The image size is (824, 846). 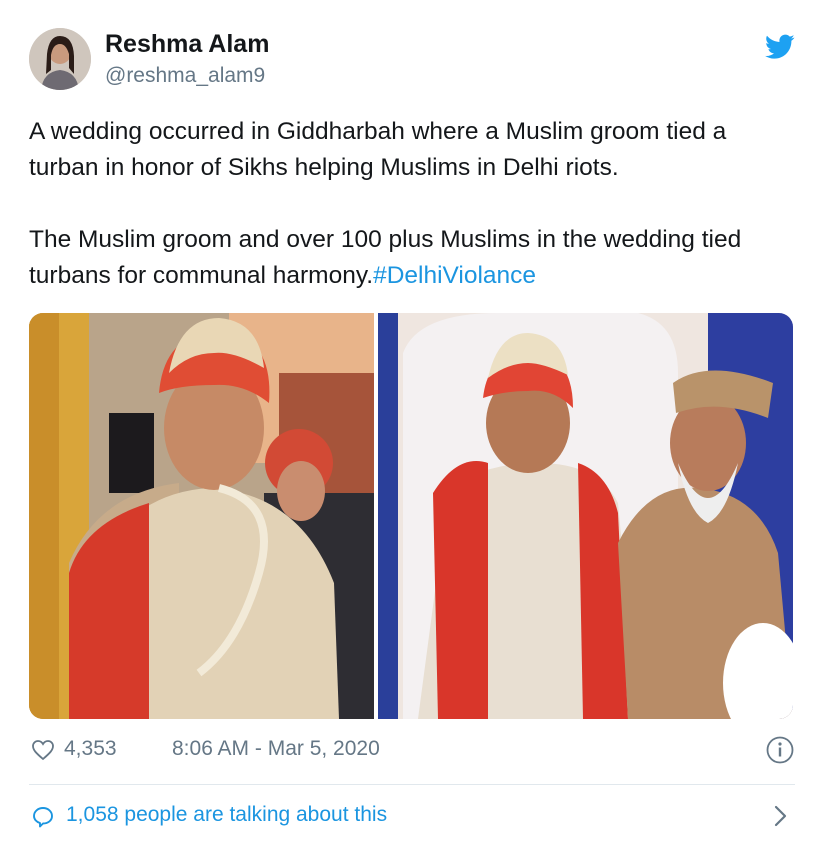 What do you see at coordinates (781, 816) in the screenshot?
I see `chevron-right-icon` at bounding box center [781, 816].